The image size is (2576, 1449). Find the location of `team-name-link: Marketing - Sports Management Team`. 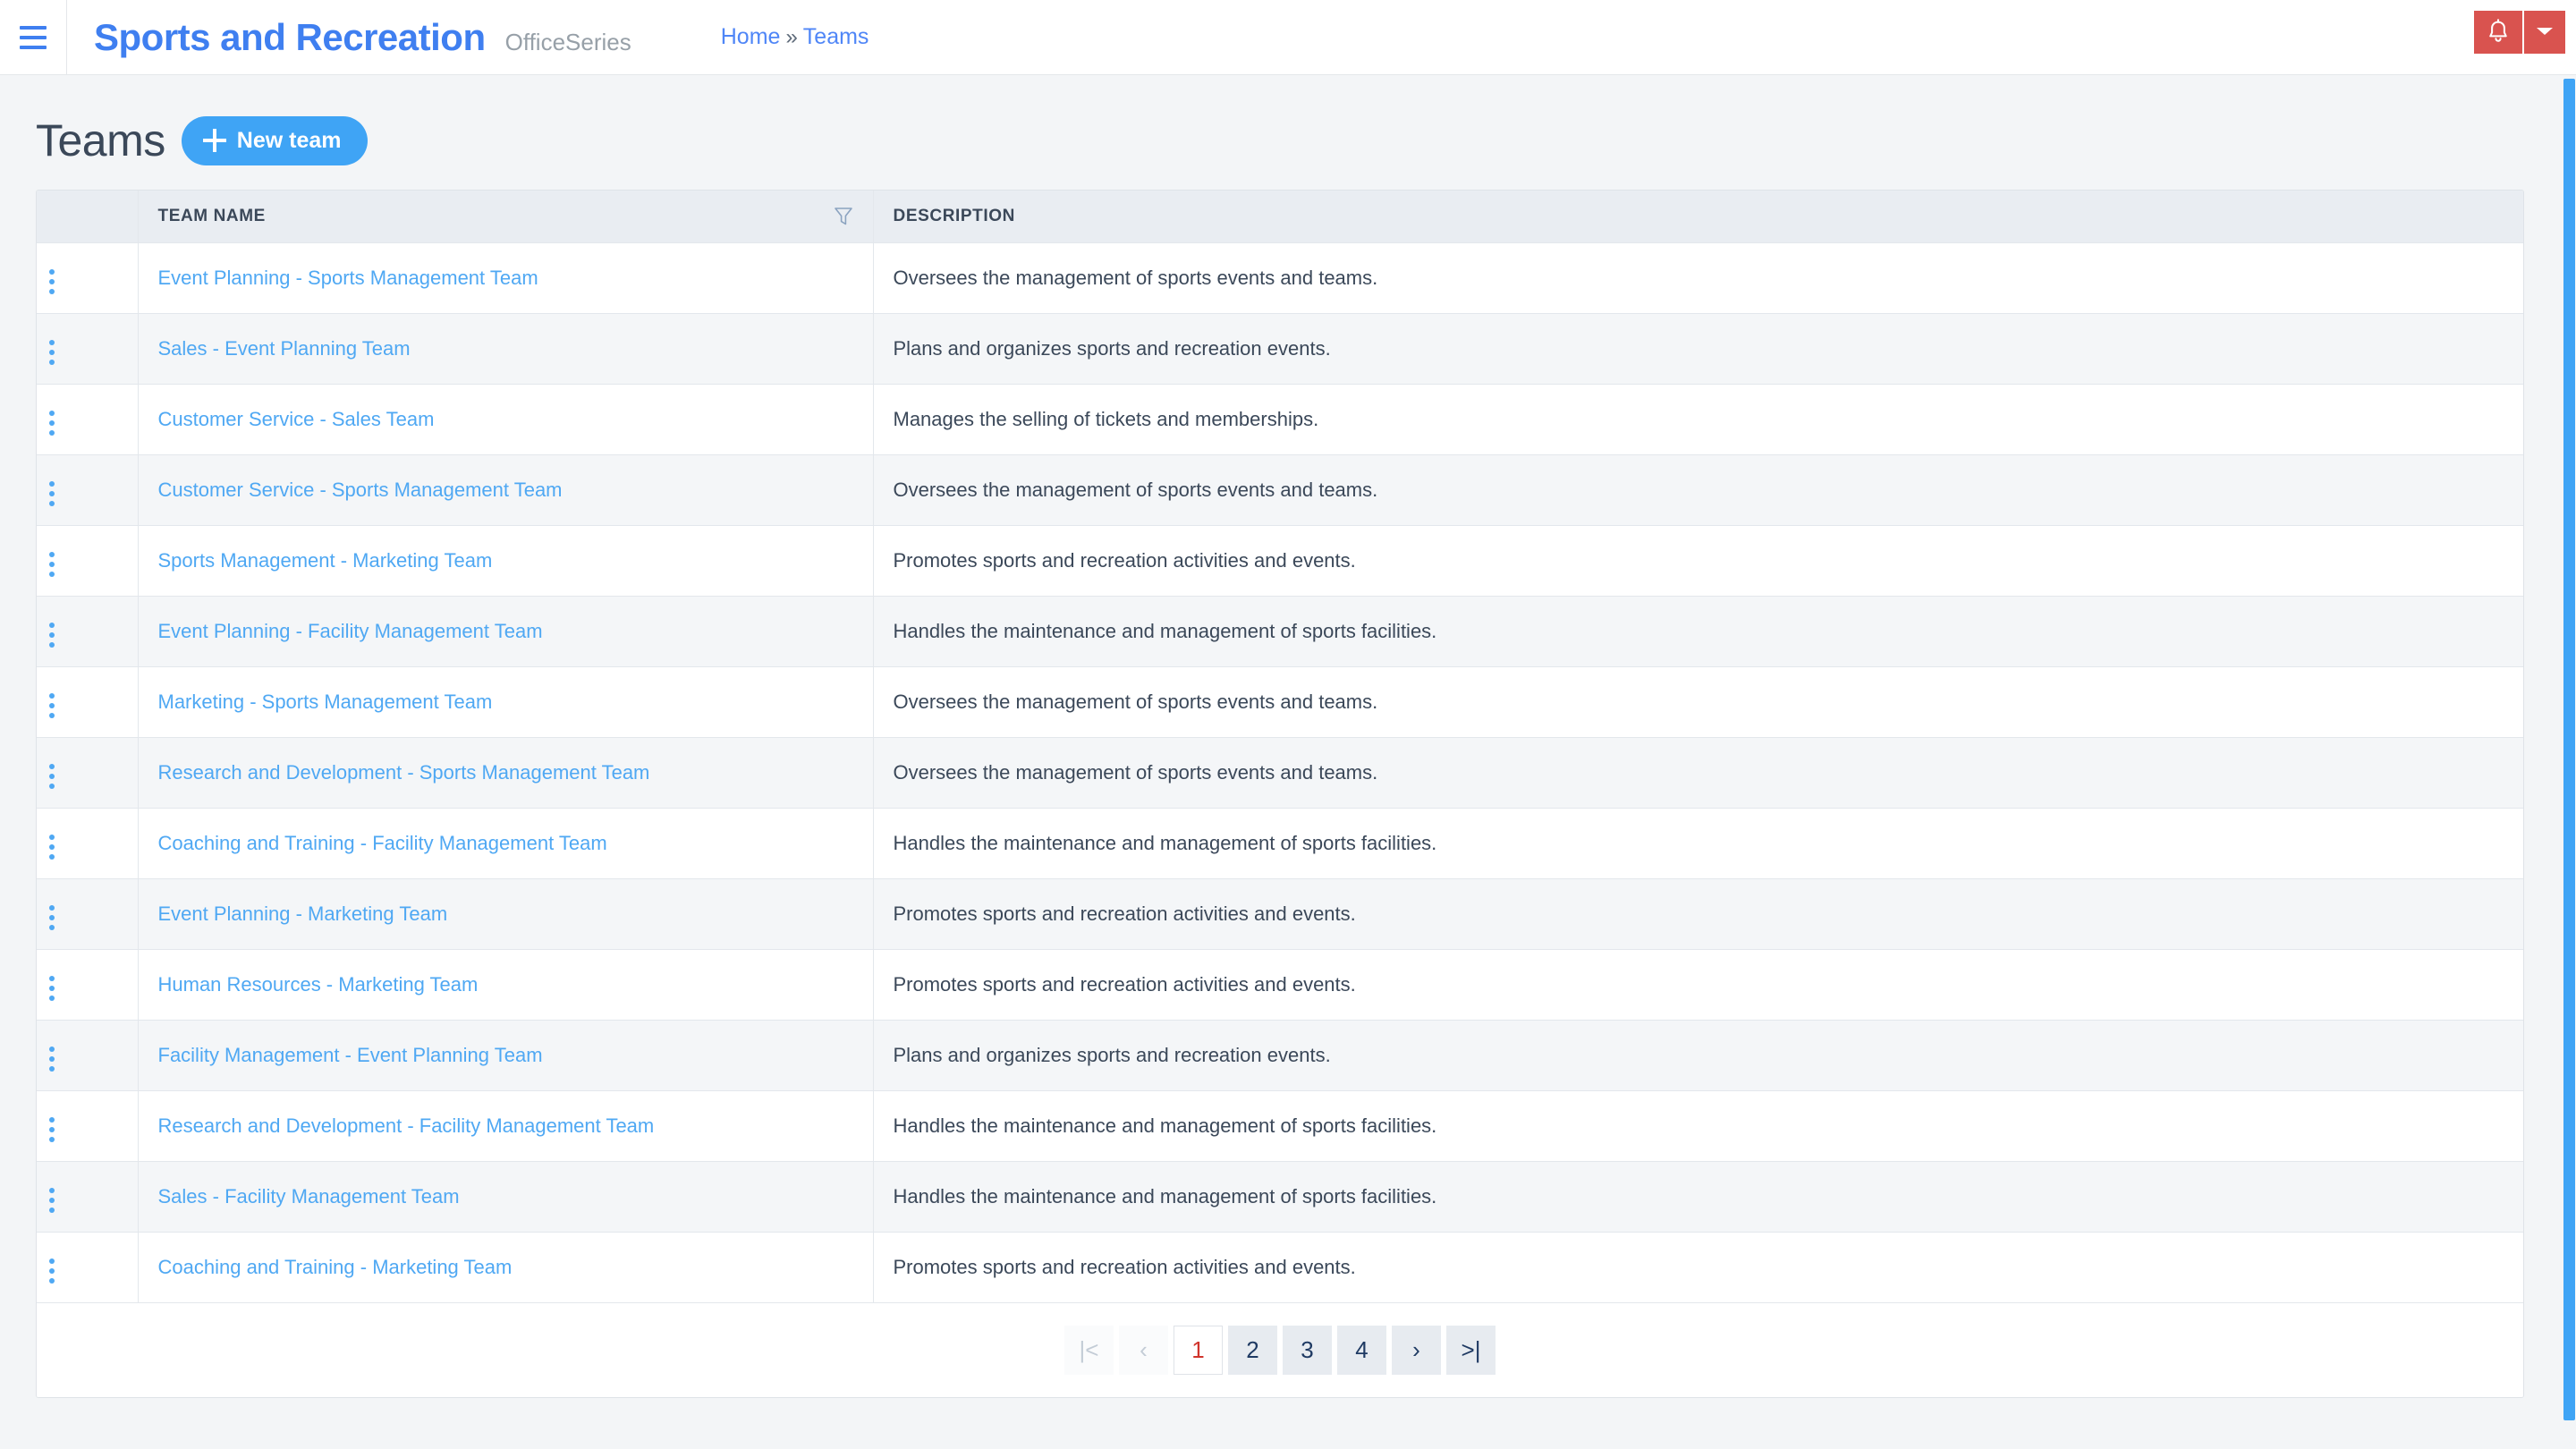

team-name-link: Marketing - Sports Management Team is located at coordinates (325, 702).